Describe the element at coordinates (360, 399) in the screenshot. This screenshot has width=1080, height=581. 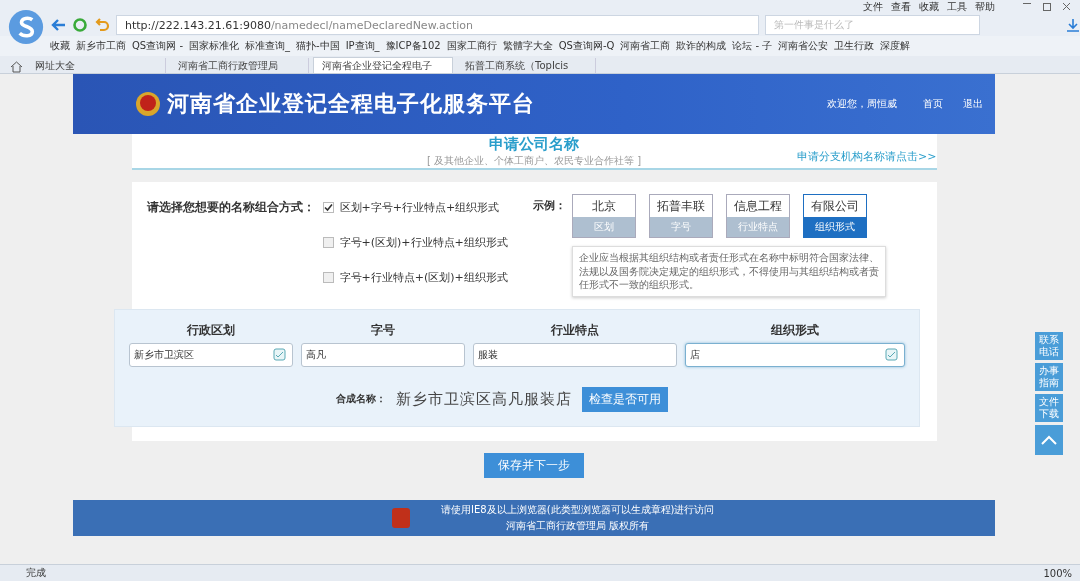
I see `combined-label: 合成名称：` at that location.